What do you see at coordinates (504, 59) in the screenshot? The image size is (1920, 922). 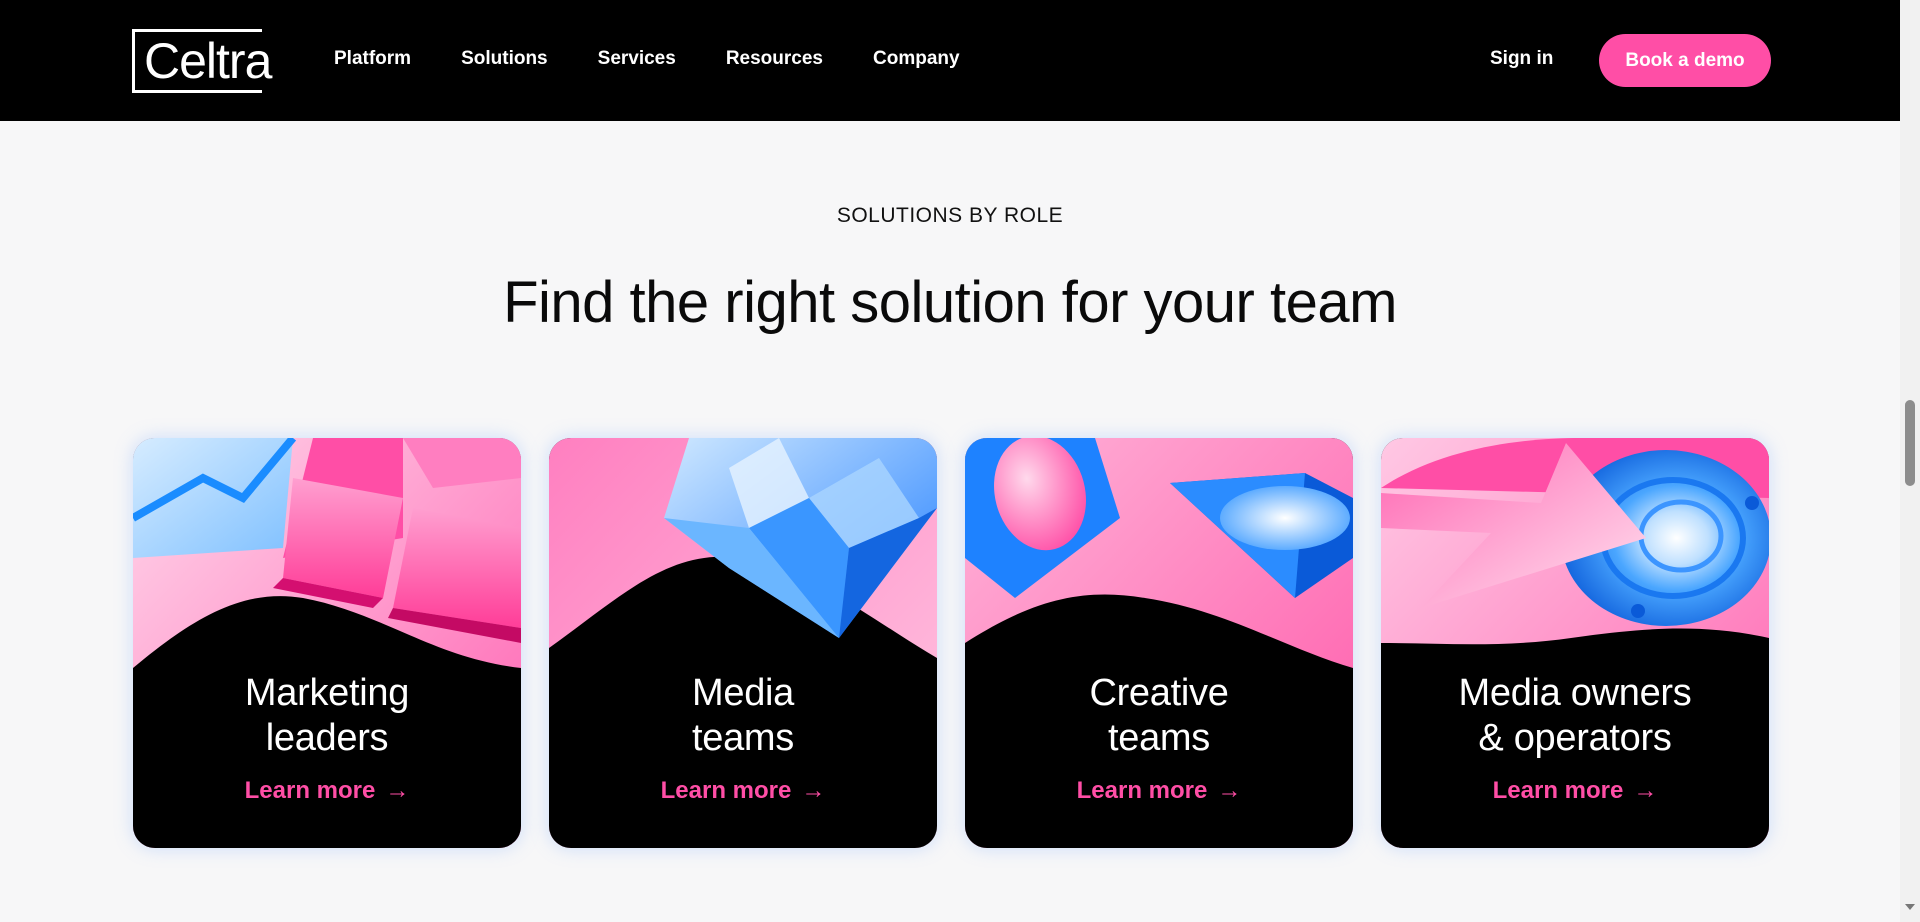 I see `nav-solutions: Solutions` at bounding box center [504, 59].